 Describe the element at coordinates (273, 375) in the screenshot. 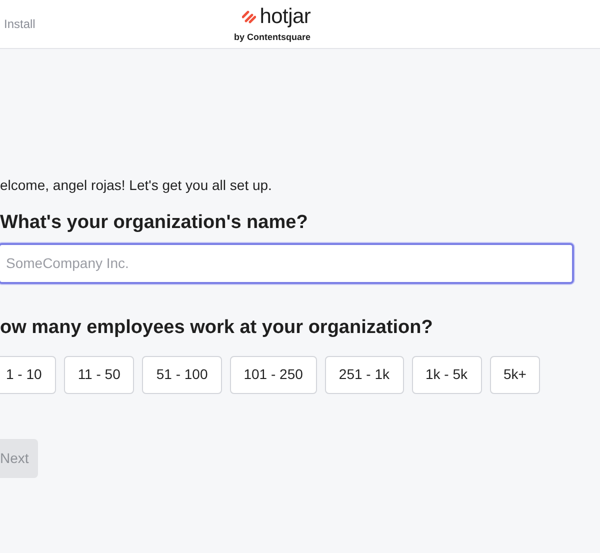

I see `employee-range-button: 101 - 250` at that location.